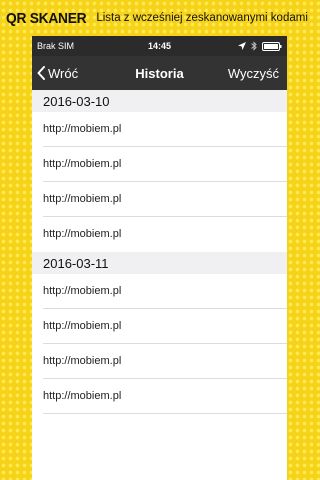  Describe the element at coordinates (159, 263) in the screenshot. I see `section-header-date: 2016-03-11` at that location.